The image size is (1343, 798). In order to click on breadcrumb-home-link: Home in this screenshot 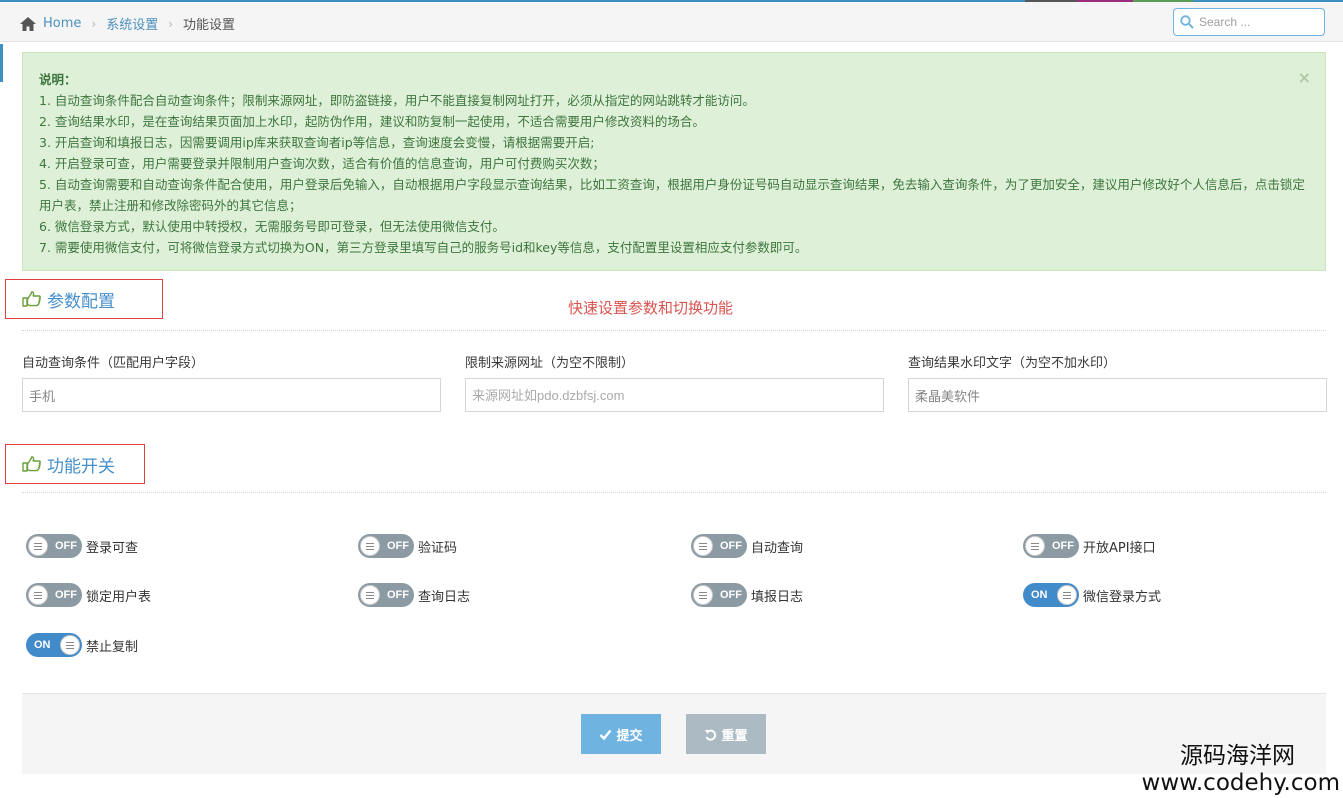, I will do `click(62, 23)`.